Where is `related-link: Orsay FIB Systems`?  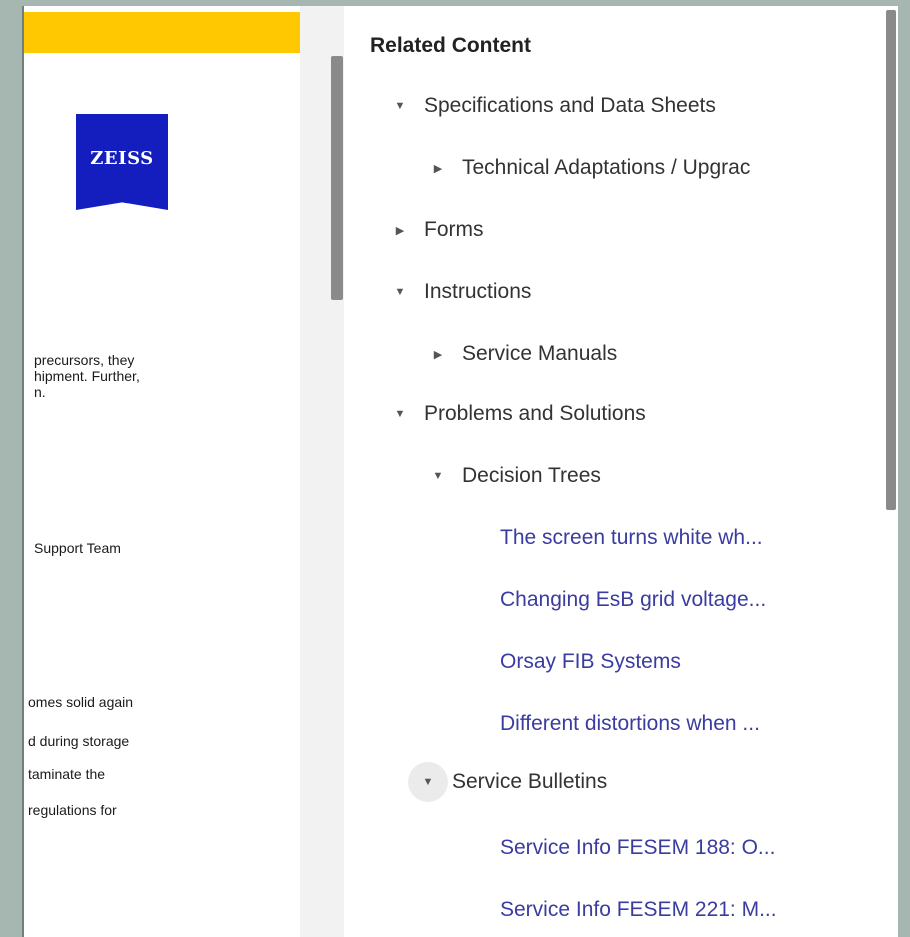
related-link: Orsay FIB Systems is located at coordinates (590, 662).